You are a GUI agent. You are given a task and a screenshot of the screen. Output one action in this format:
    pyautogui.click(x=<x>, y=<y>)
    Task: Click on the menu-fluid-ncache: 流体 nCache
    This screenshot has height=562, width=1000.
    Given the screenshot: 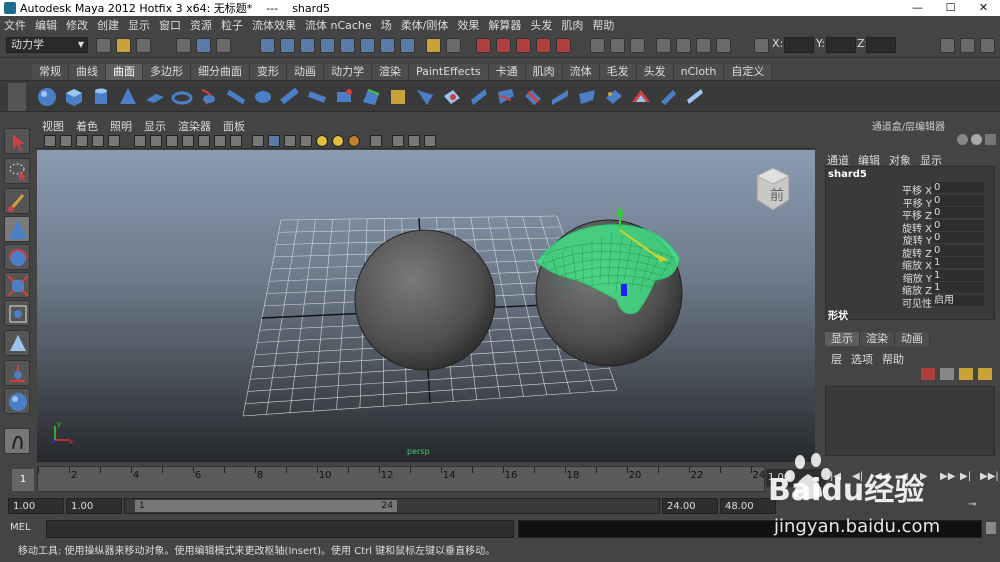 What is the action you would take?
    pyautogui.click(x=338, y=25)
    